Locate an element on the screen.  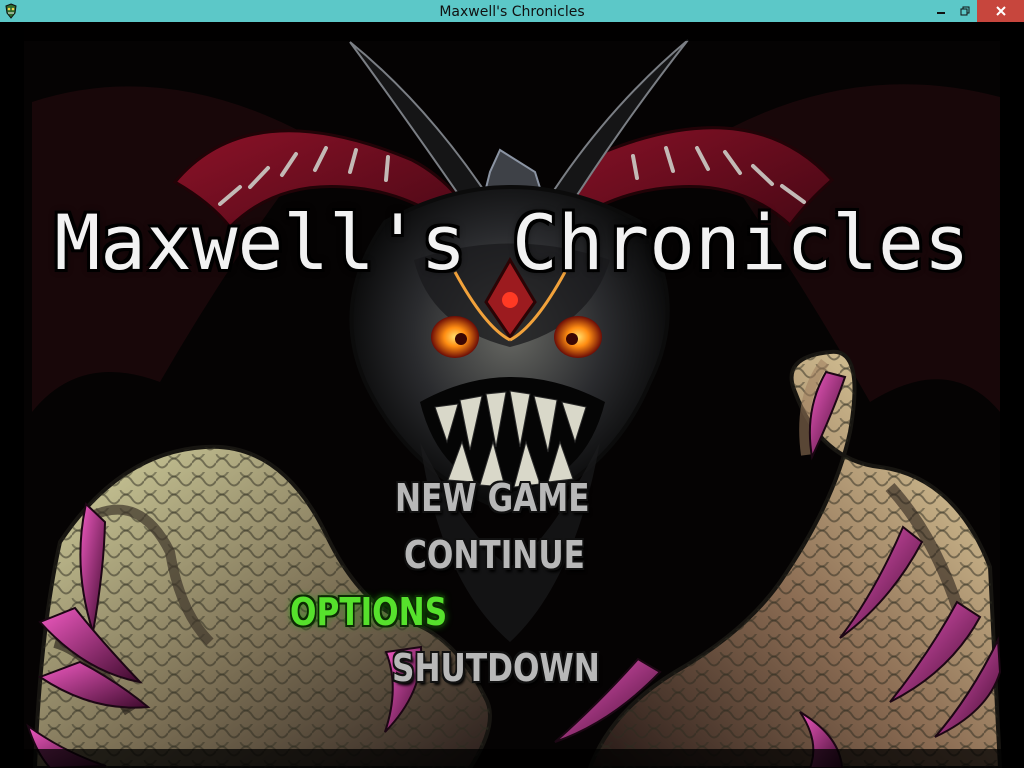
menu-new-game: NEW GAME is located at coordinates (492, 498).